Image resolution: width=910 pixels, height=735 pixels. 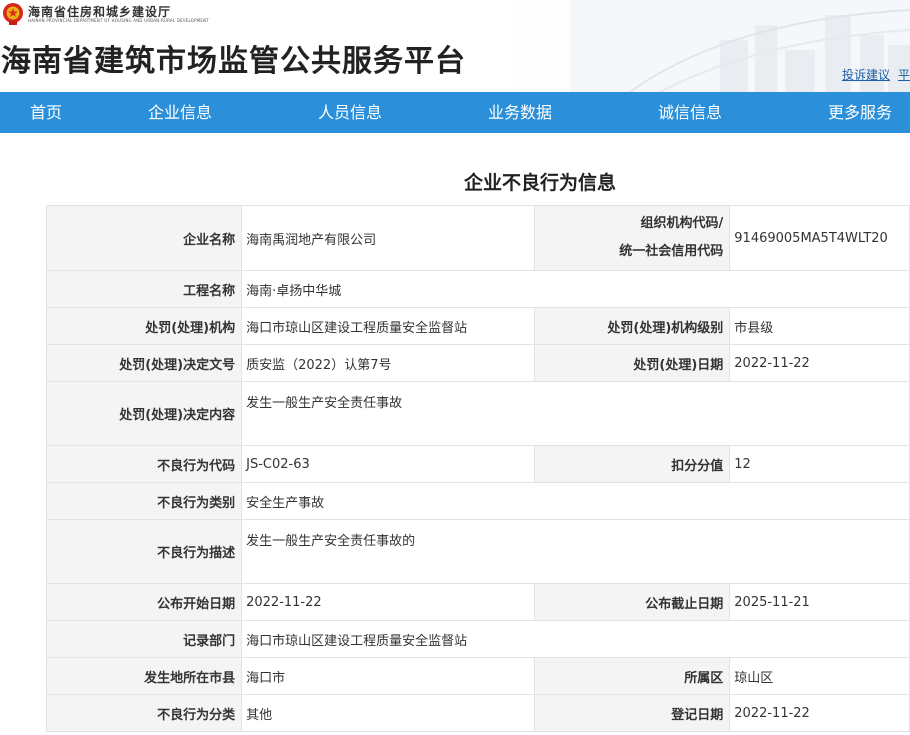 What do you see at coordinates (860, 112) in the screenshot?
I see `nav-item-more: 更多服务` at bounding box center [860, 112].